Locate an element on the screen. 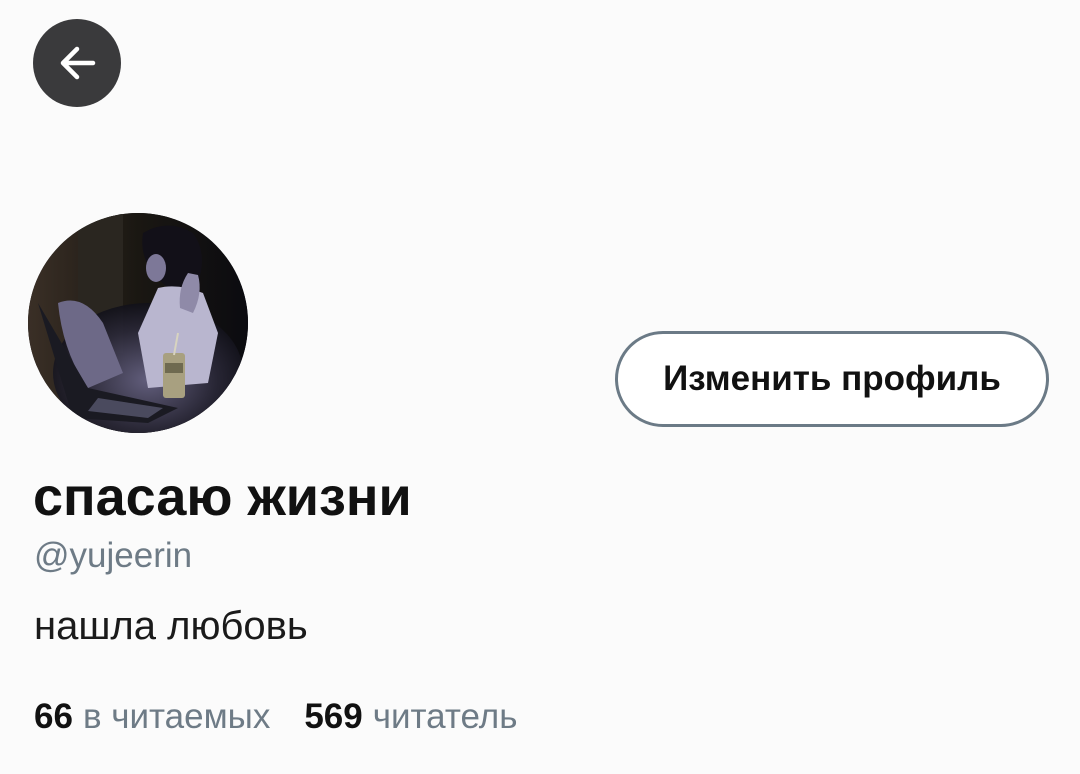 The width and height of the screenshot is (1080, 774). followers-count: 569 is located at coordinates (333, 716).